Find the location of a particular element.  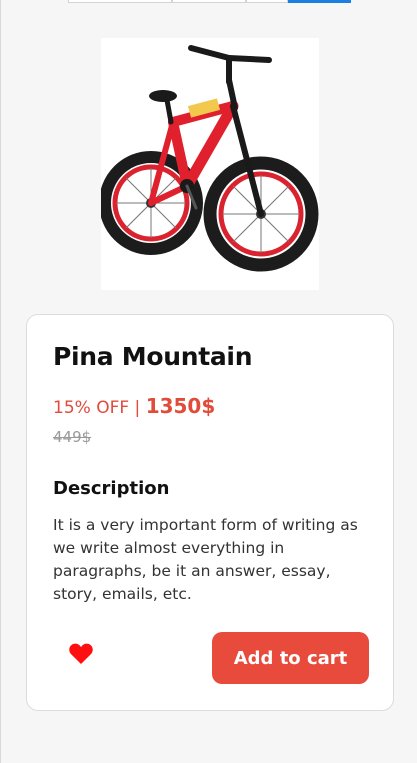

description-heading: Description is located at coordinates (111, 488).